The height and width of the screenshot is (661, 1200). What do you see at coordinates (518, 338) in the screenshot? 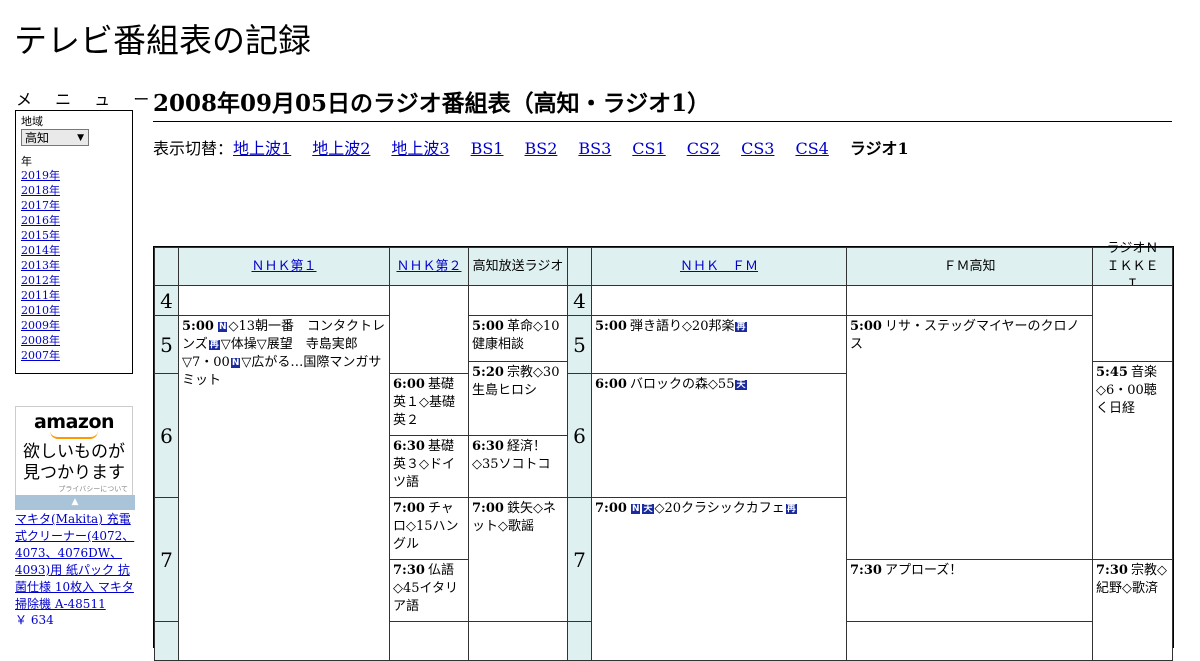
I see `program-cell: 5:00 革命◇10健康相談` at bounding box center [518, 338].